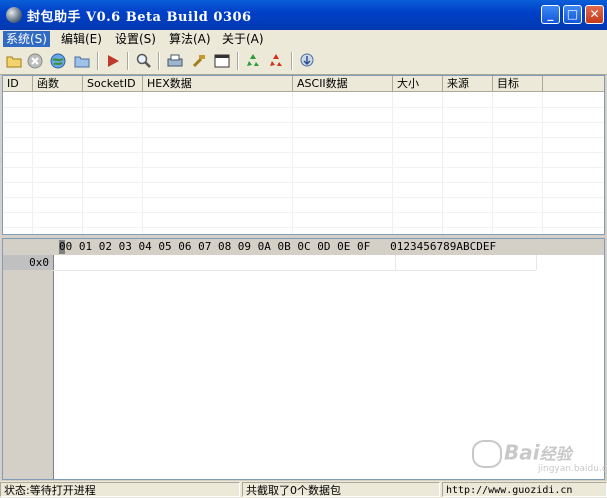 The image size is (607, 498). What do you see at coordinates (222, 61) in the screenshot?
I see `window-icon` at bounding box center [222, 61].